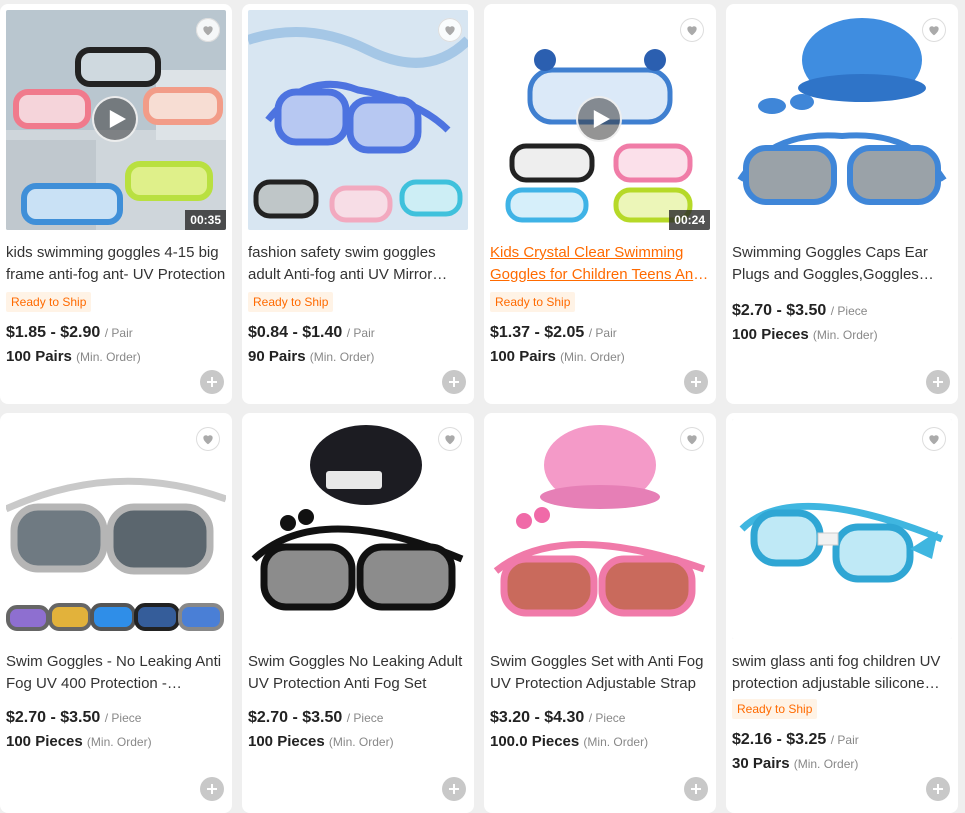 The image size is (965, 813). Describe the element at coordinates (569, 741) in the screenshot. I see `min-order-quantity: 100.0 Pieces (Min. Order)` at that location.